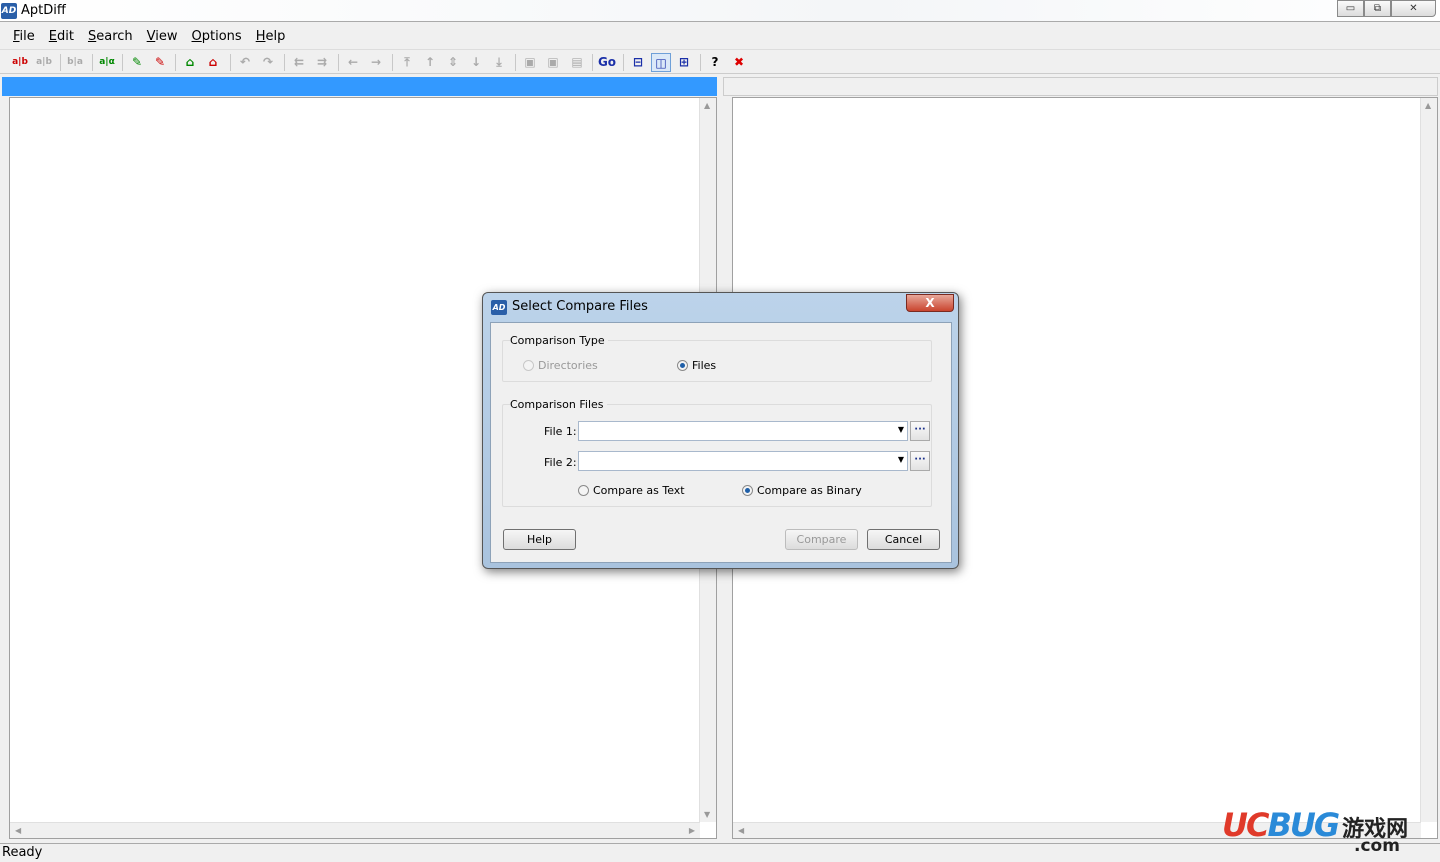 This screenshot has width=1440, height=862. Describe the element at coordinates (137, 62) in the screenshot. I see `edit-left-icon: ✎` at that location.